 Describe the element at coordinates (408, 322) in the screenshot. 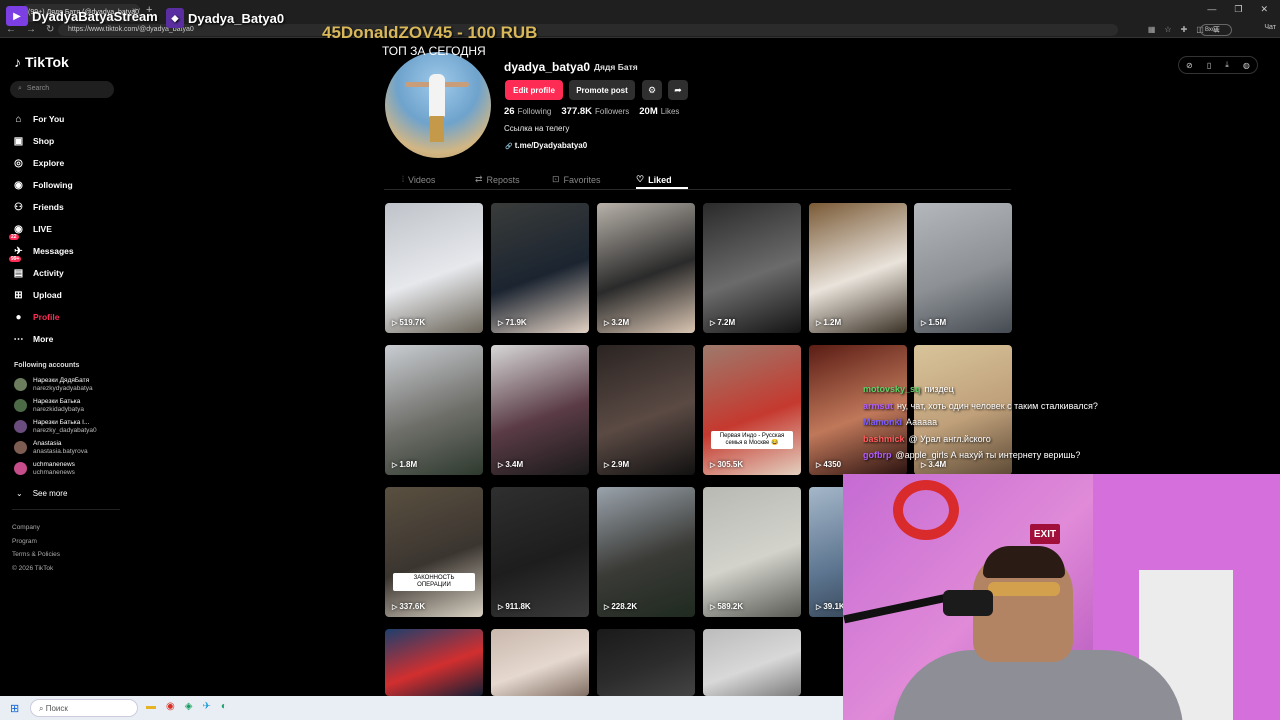

I see `video-view-count: 519.7K` at that location.